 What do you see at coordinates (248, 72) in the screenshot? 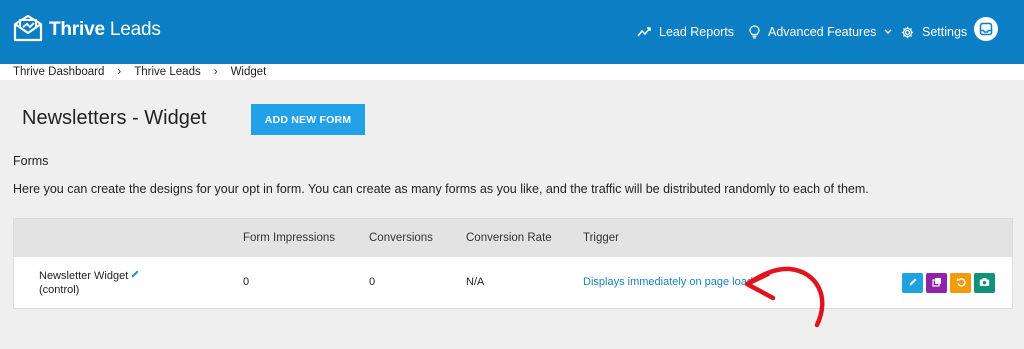
I see `breadcrumb-widget: Widget` at bounding box center [248, 72].